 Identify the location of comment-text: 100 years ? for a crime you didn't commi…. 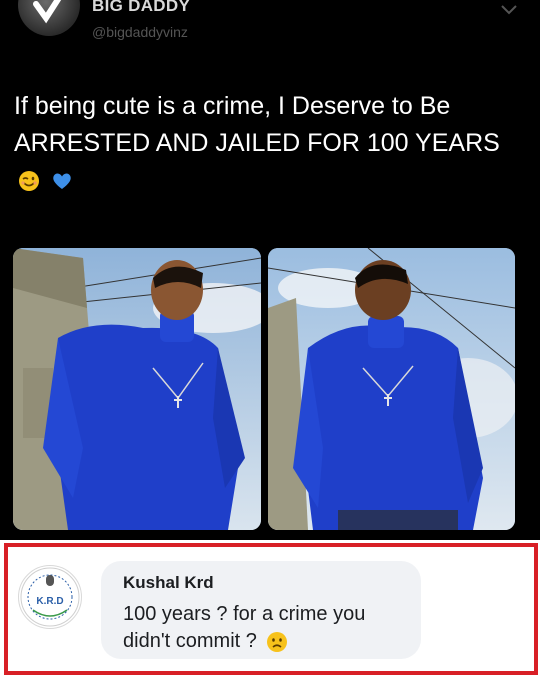
(244, 627).